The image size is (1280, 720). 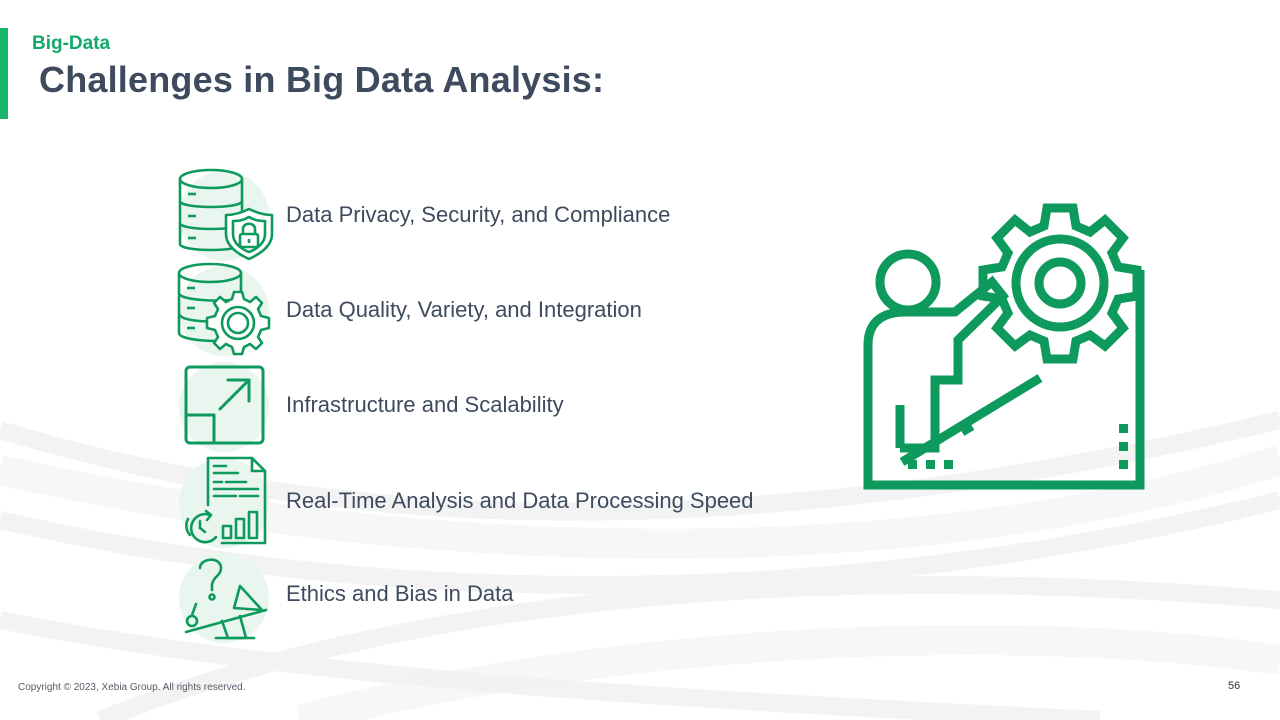 I want to click on challenge-label: Ethics and Bias in Data, so click(x=400, y=593).